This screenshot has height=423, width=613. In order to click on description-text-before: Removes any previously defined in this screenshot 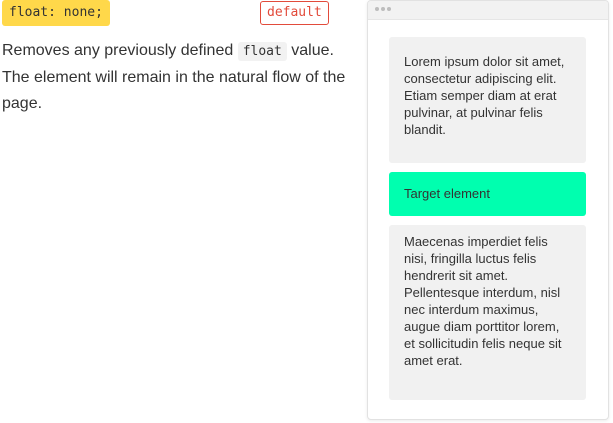, I will do `click(120, 50)`.